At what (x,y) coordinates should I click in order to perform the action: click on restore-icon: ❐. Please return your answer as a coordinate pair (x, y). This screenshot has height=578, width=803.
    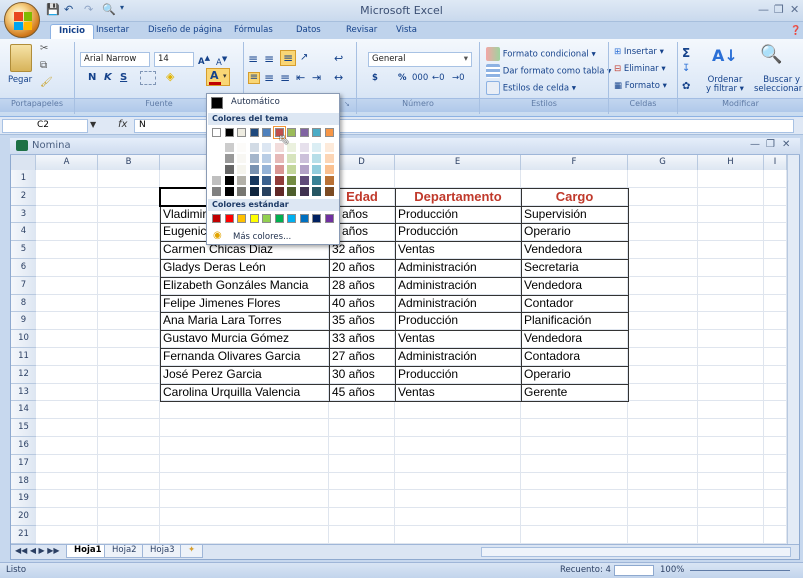
    Looking at the image, I should click on (779, 9).